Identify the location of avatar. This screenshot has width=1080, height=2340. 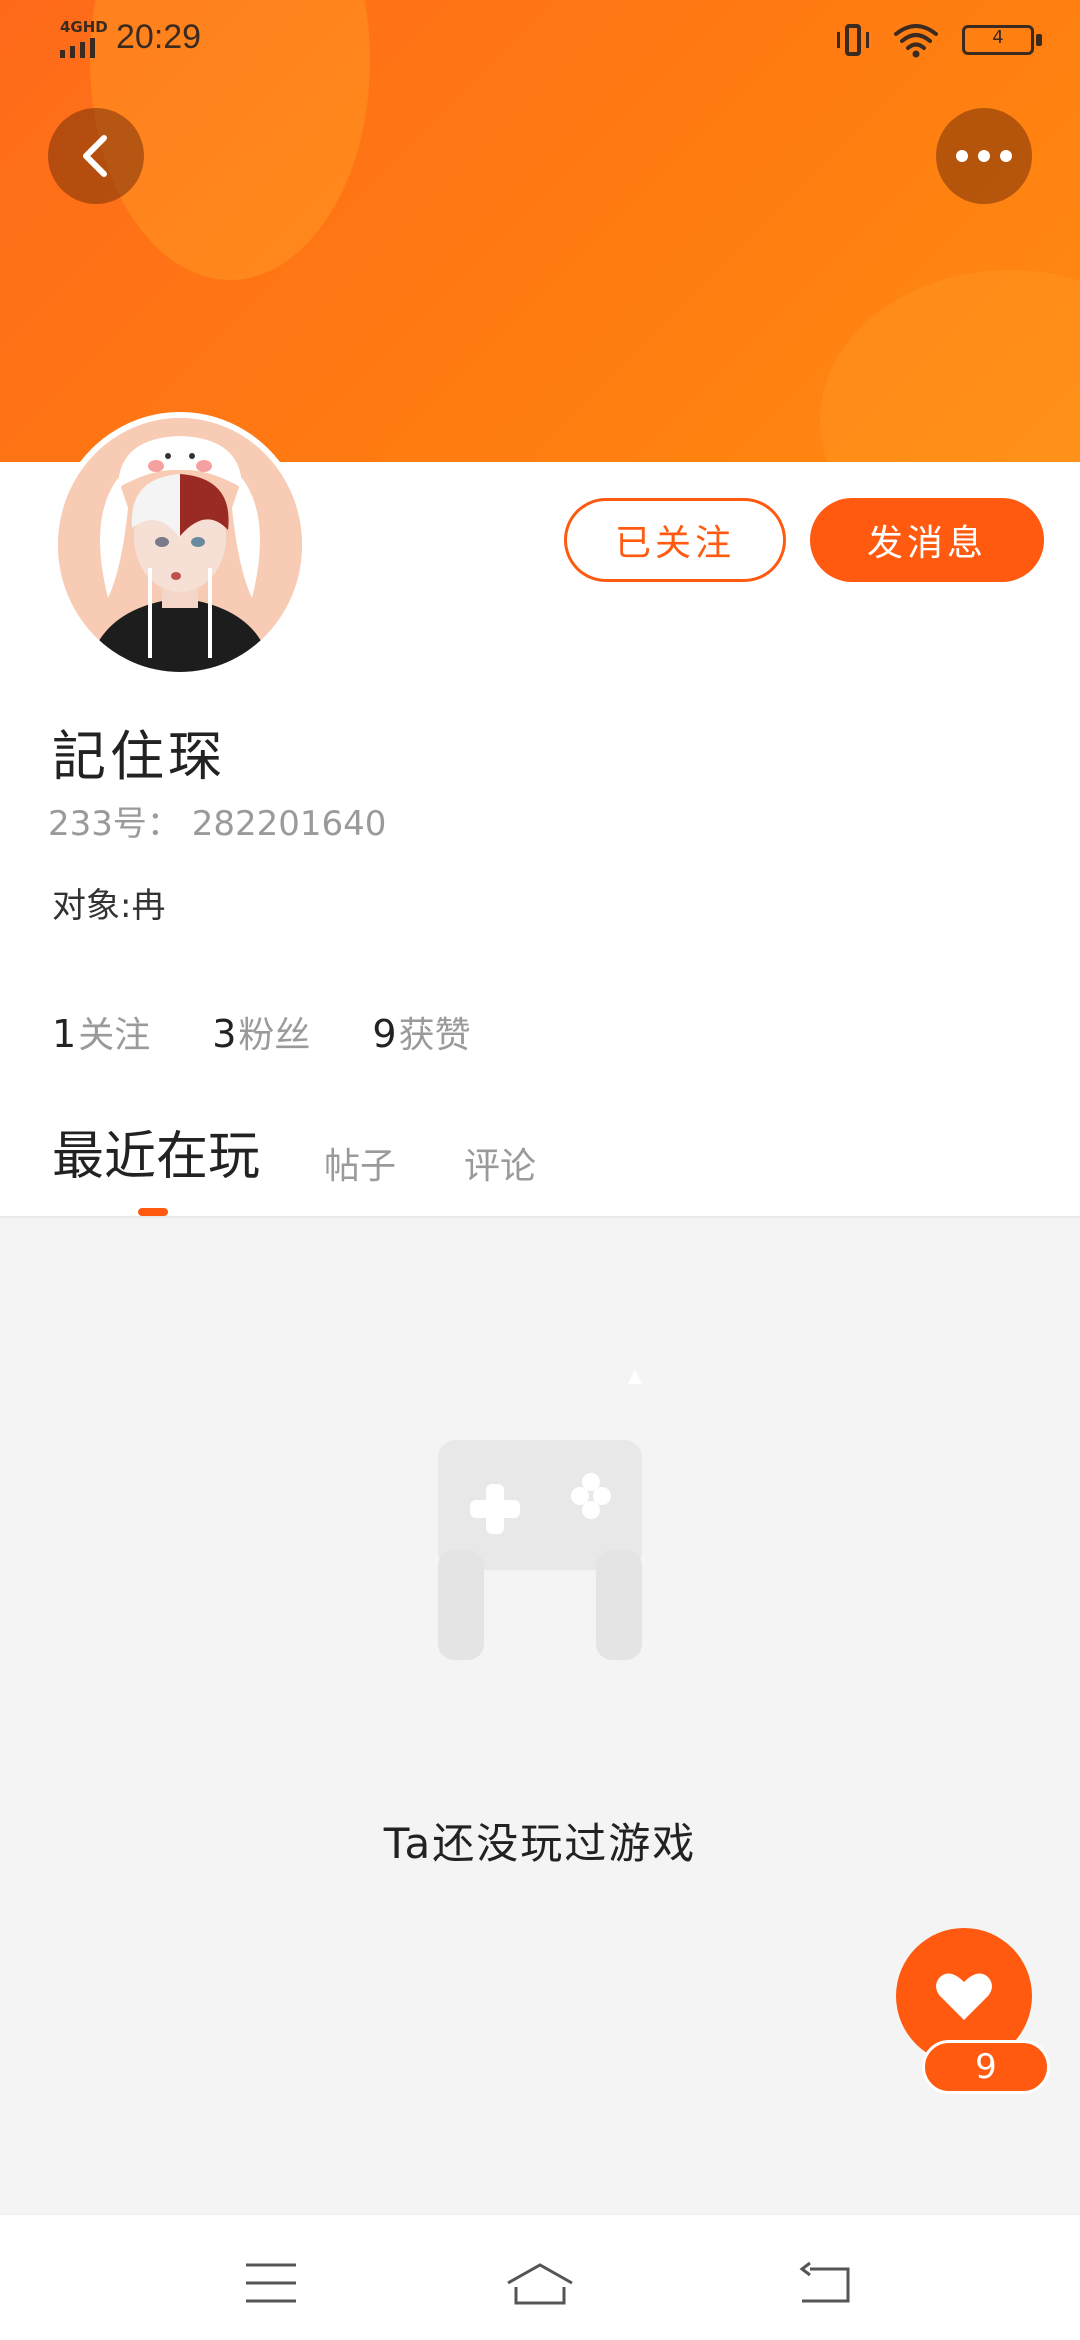
(180, 545).